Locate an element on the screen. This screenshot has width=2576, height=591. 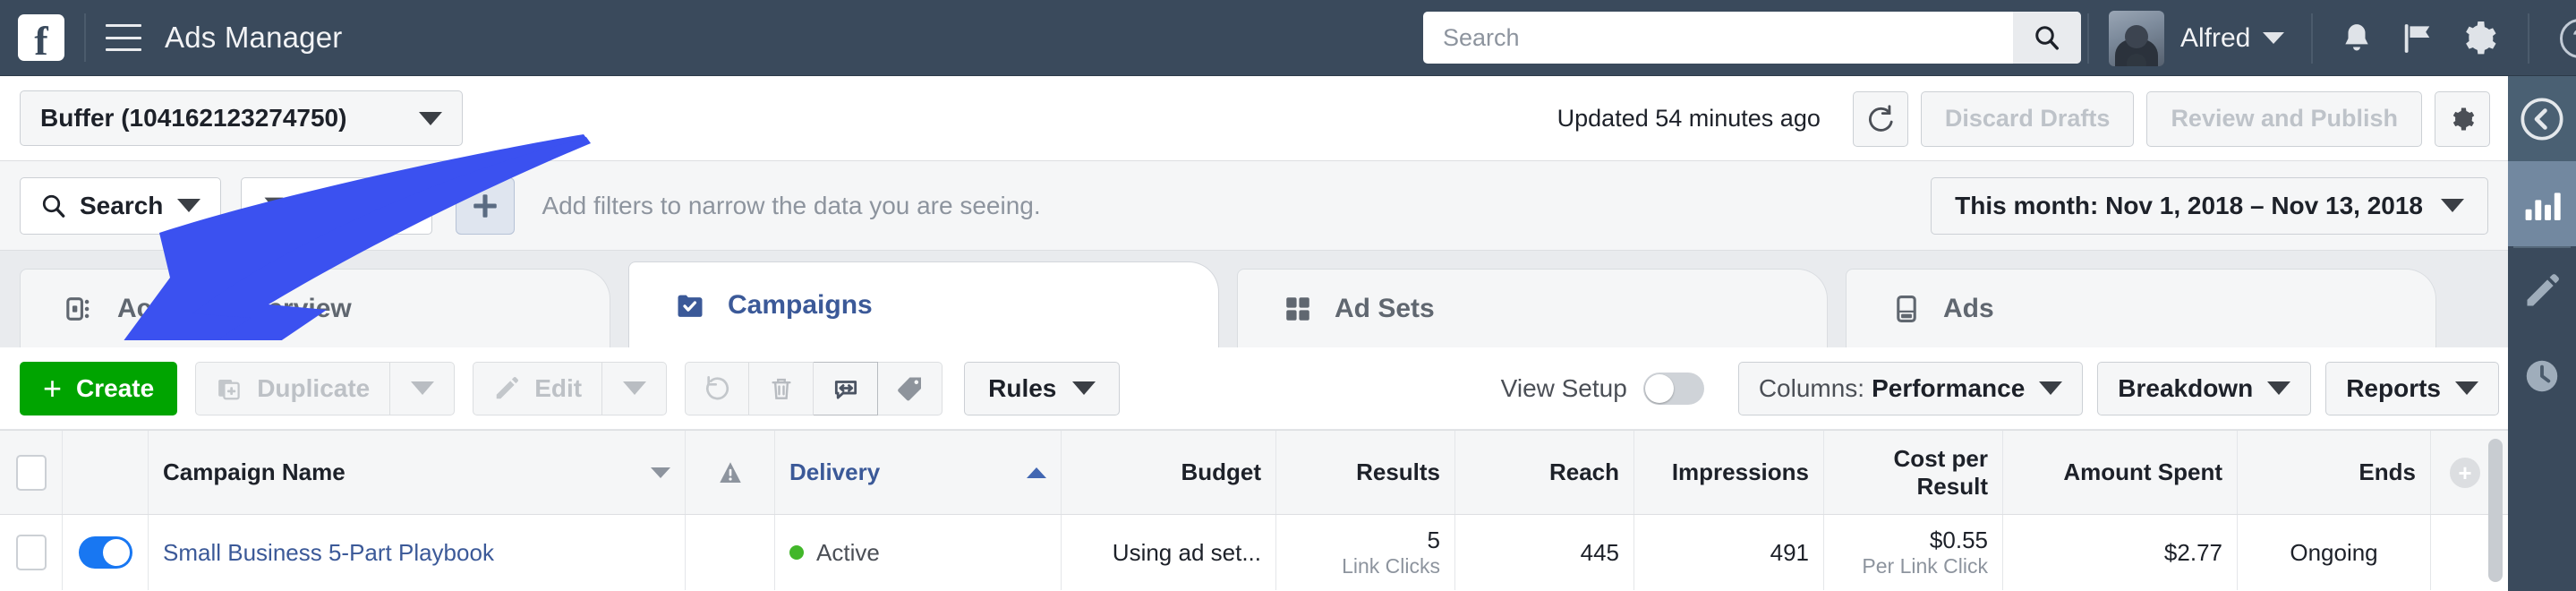
search-icon is located at coordinates (2047, 38).